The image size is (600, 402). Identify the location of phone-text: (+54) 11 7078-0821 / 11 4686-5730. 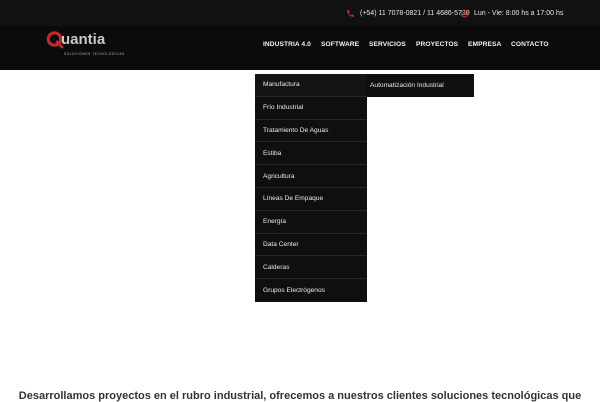
(415, 13).